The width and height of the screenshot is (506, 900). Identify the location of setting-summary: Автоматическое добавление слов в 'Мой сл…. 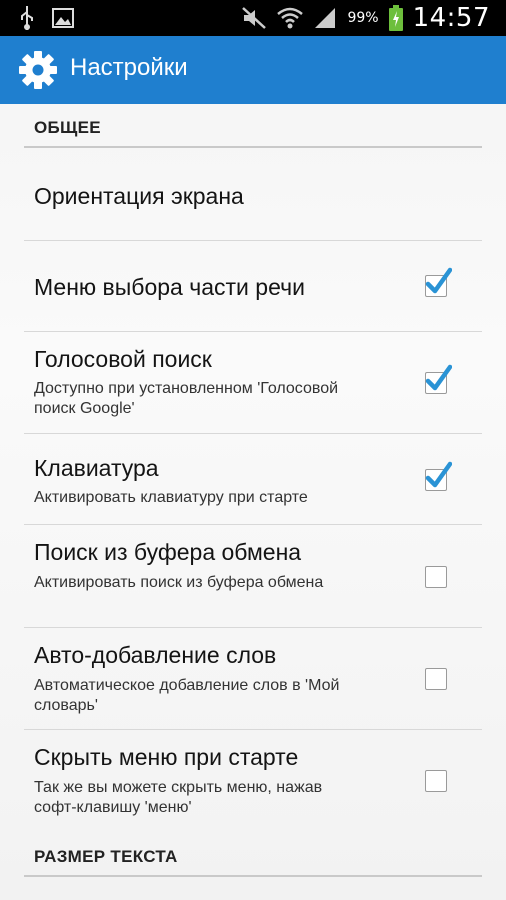
(187, 695).